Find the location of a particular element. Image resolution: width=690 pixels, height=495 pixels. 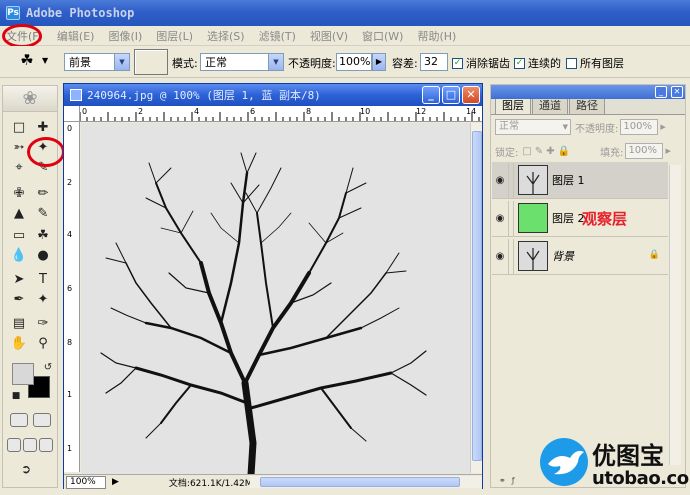

path-selection-icon: ➤ is located at coordinates (19, 280).